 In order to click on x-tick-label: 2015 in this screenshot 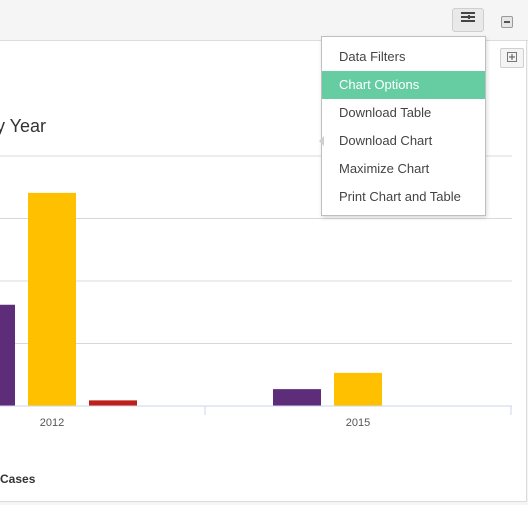, I will do `click(358, 423)`.